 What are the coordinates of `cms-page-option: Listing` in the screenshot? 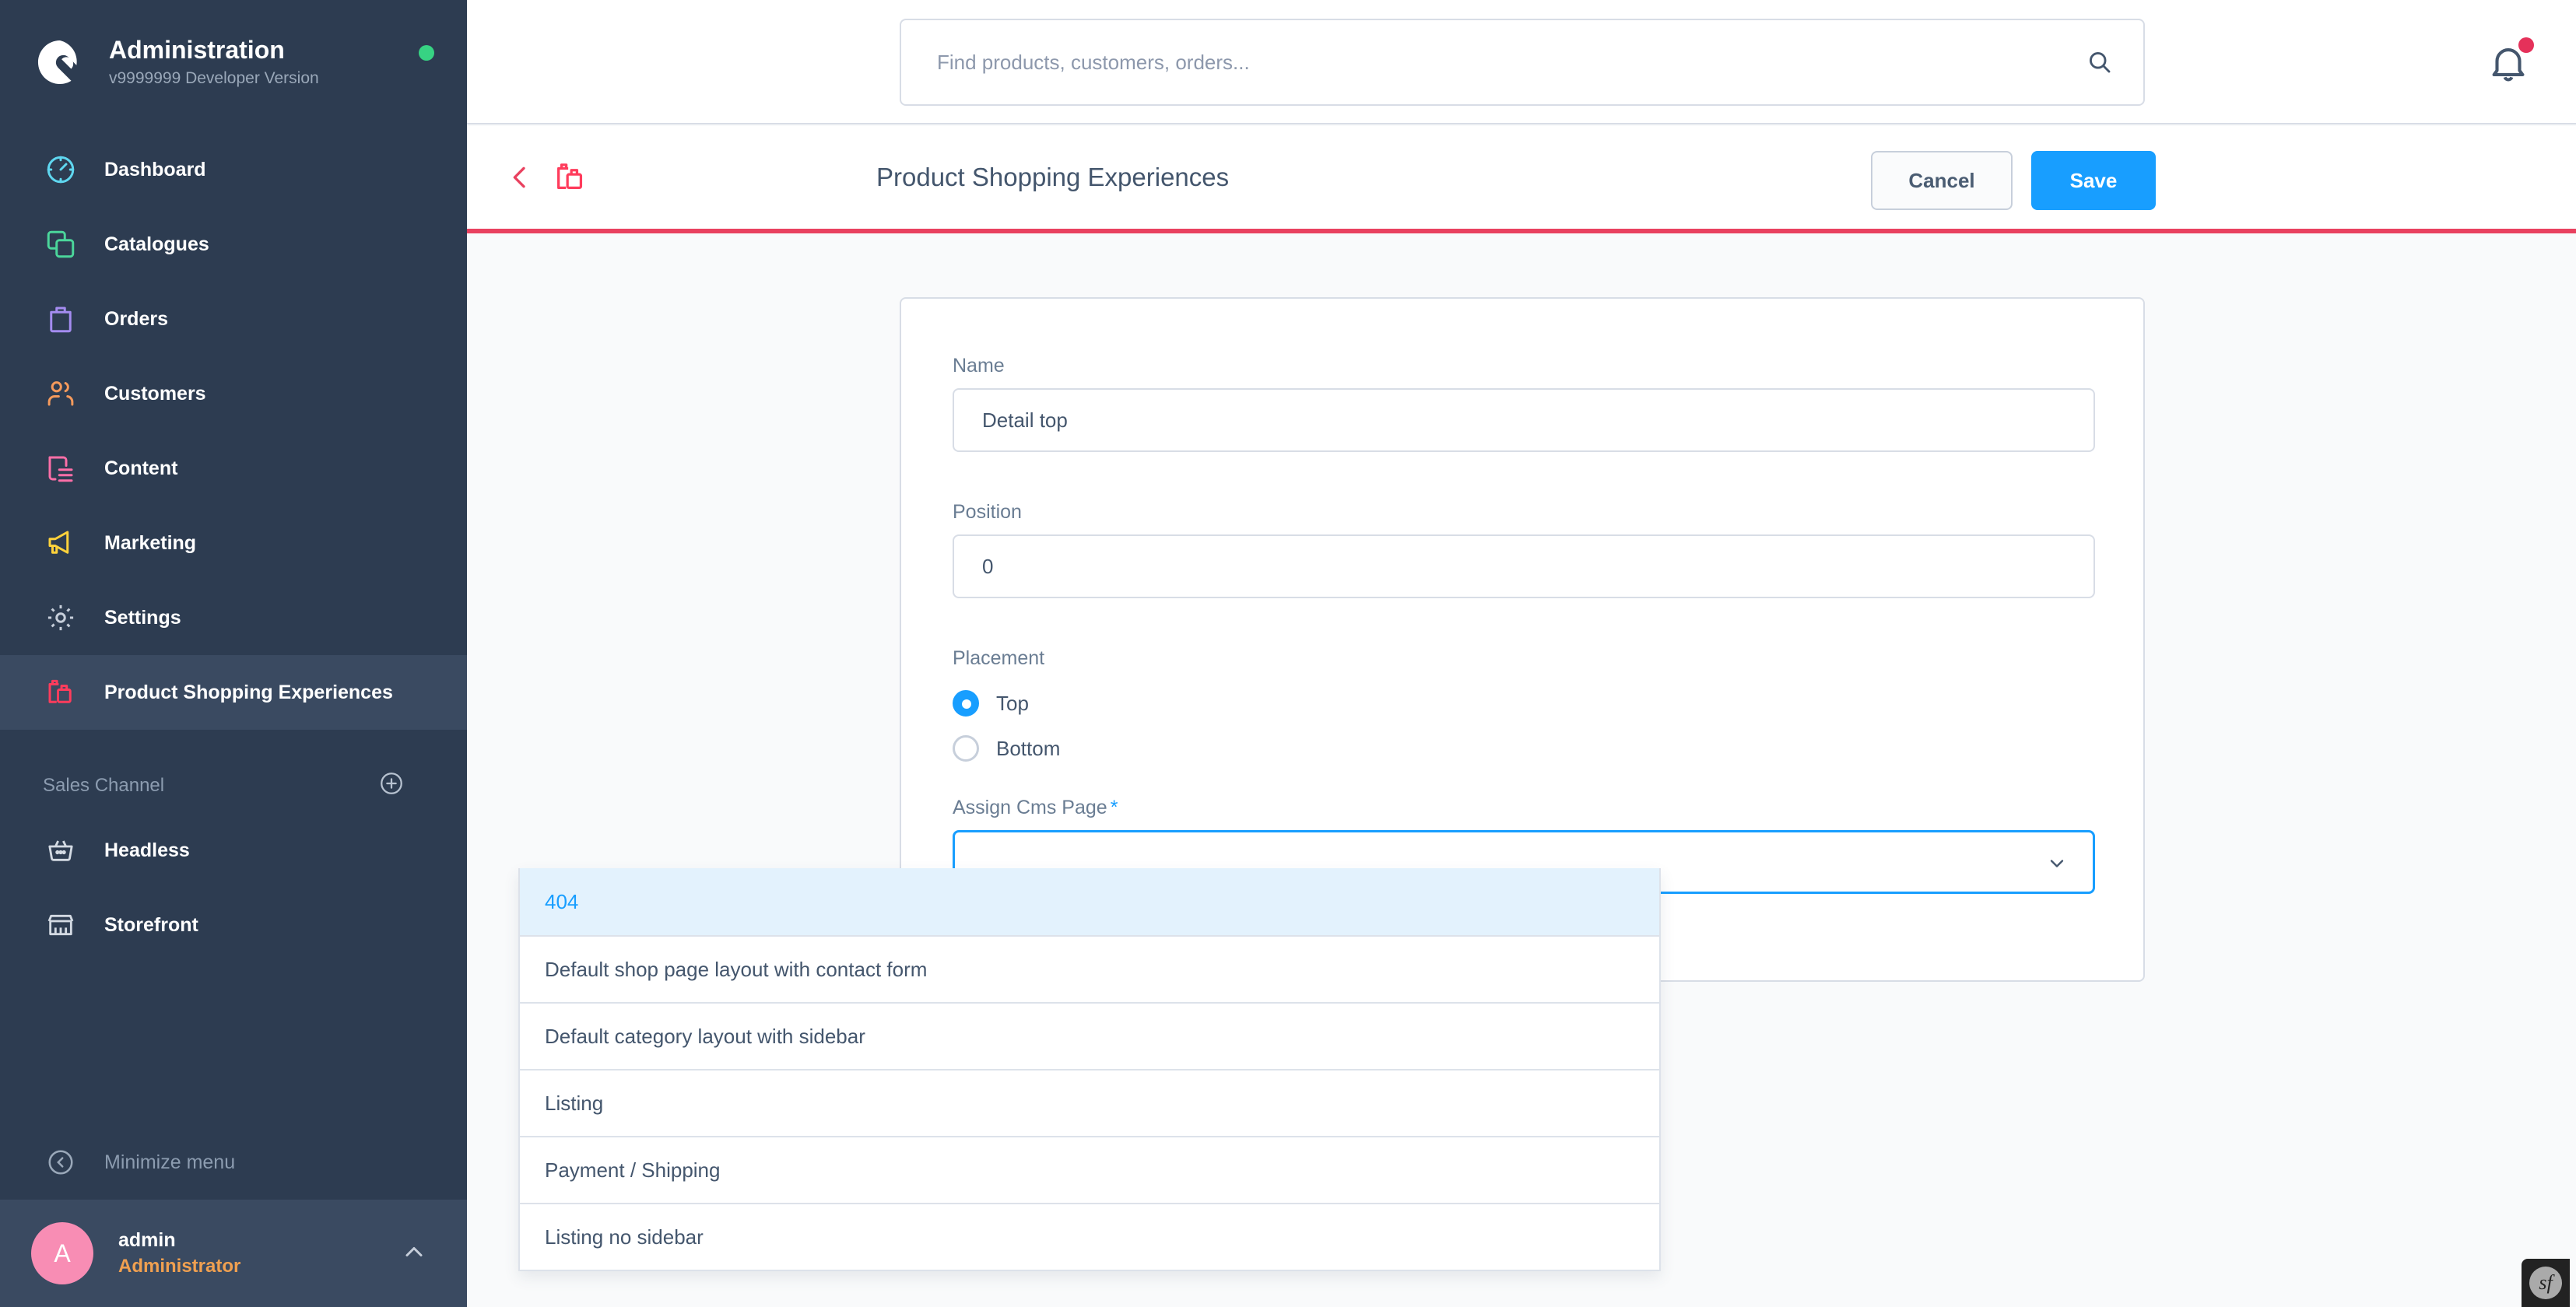 It's located at (1090, 1102).